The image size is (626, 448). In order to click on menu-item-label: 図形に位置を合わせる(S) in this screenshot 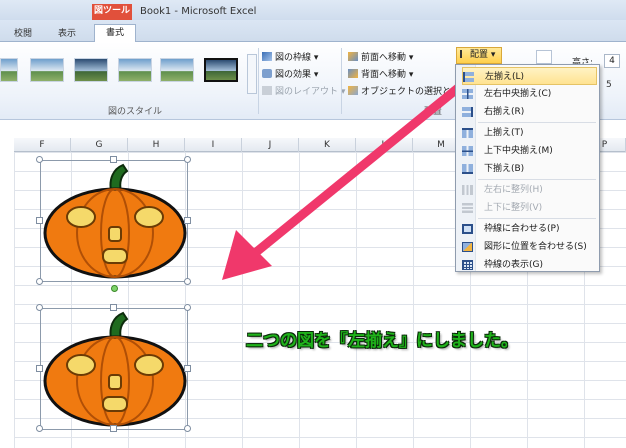, I will do `click(535, 247)`.